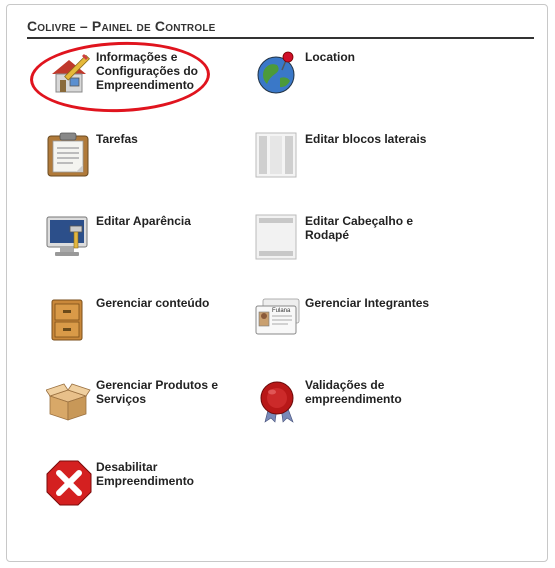 Image resolution: width=555 pixels, height=568 pixels. What do you see at coordinates (366, 139) in the screenshot?
I see `item-label: Editar blocos laterais` at bounding box center [366, 139].